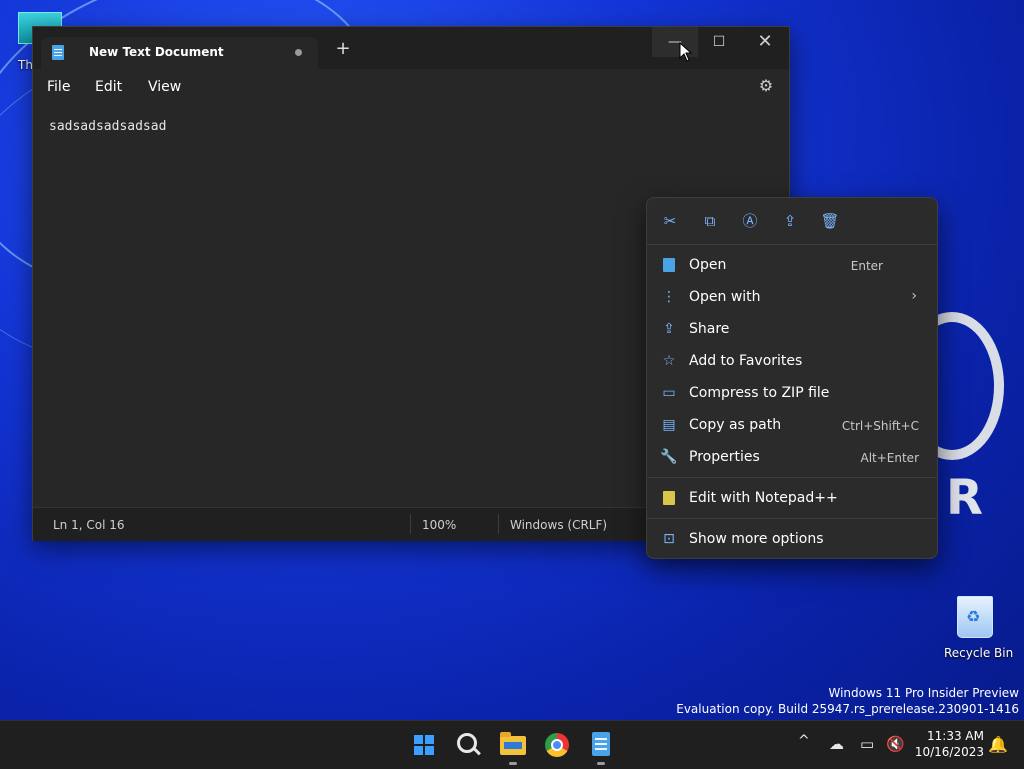  I want to click on recycle-bin-label: Recycle Bin, so click(979, 653).